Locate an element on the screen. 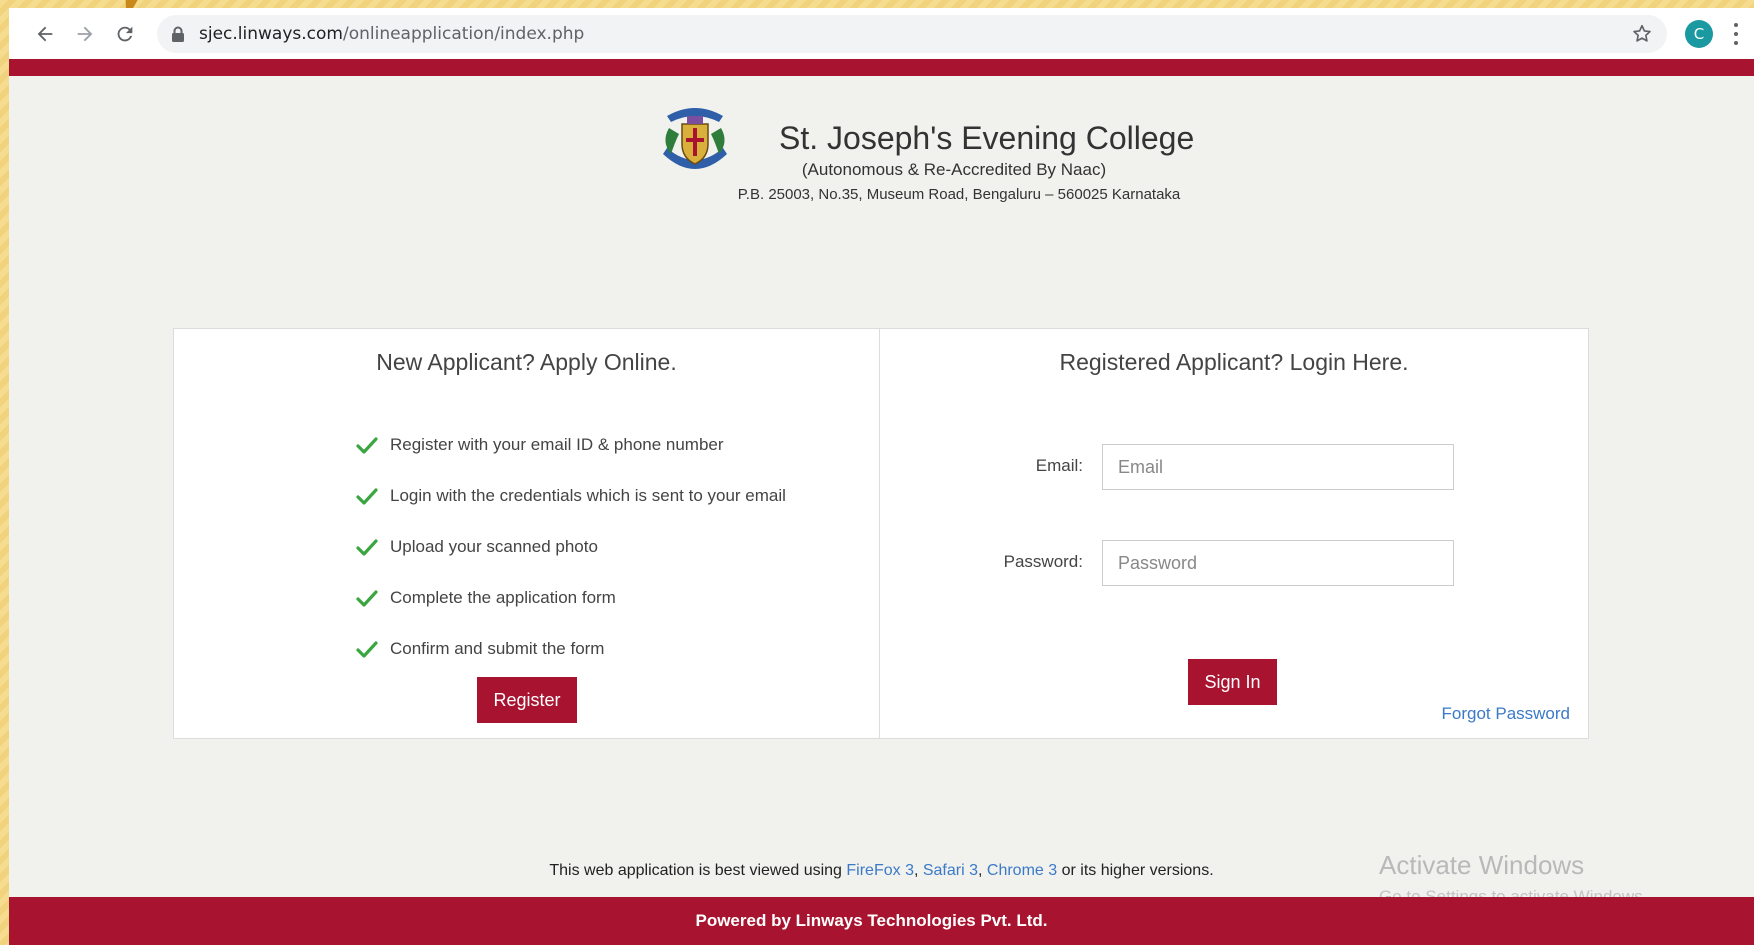 This screenshot has width=1754, height=945. password-label: Password: is located at coordinates (1043, 561).